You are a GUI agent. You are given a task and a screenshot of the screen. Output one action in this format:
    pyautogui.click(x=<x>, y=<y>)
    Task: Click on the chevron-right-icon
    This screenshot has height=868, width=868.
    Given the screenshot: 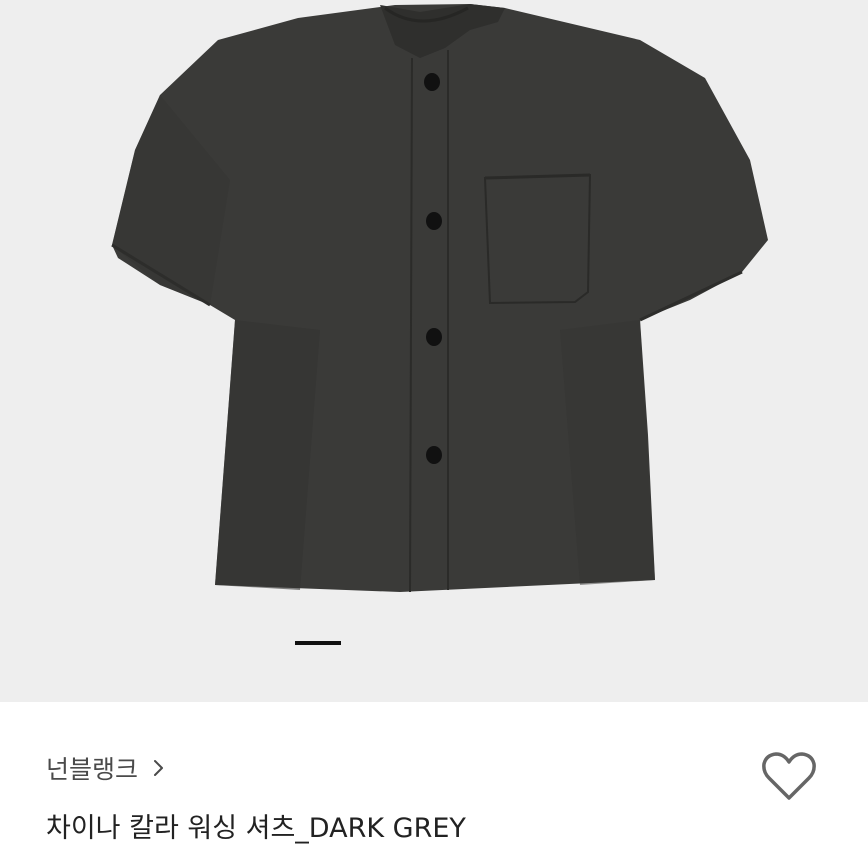 What is the action you would take?
    pyautogui.click(x=159, y=768)
    